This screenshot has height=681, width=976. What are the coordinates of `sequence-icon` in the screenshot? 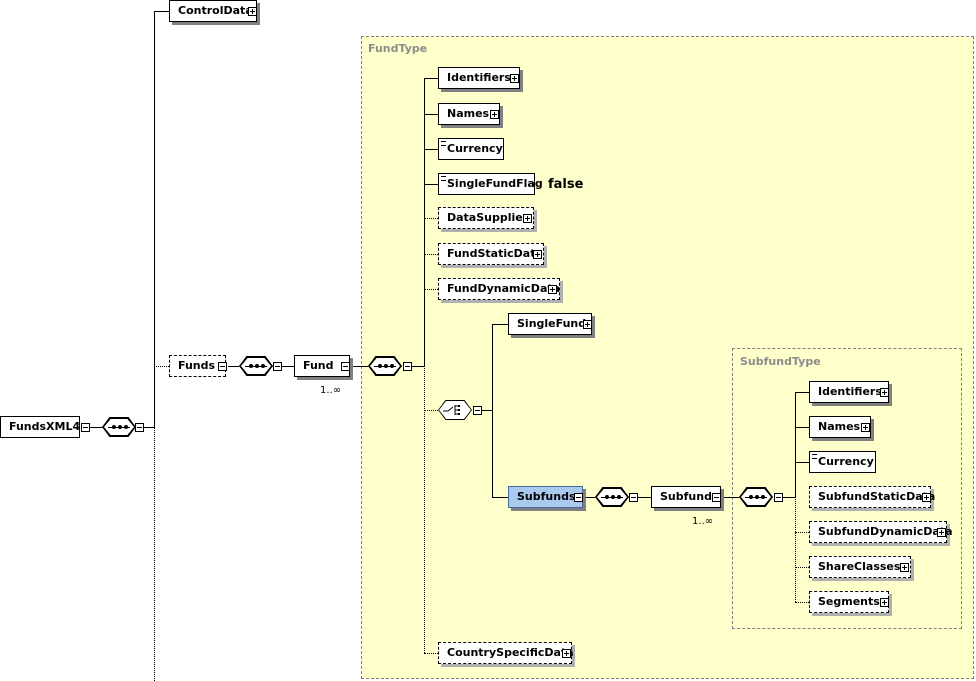 It's located at (256, 366).